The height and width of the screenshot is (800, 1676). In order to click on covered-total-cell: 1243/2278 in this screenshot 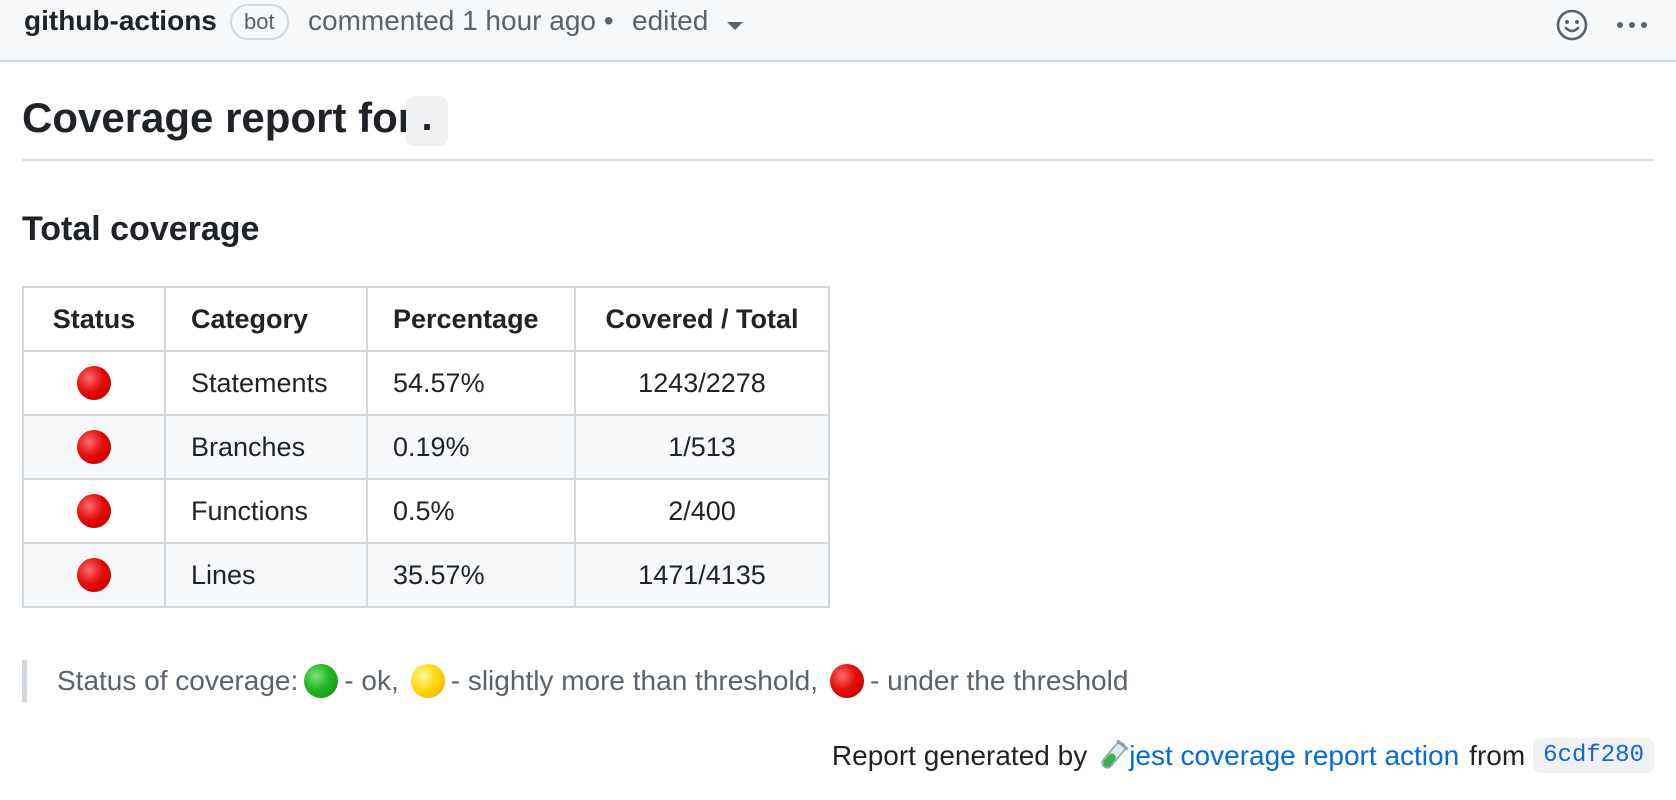, I will do `click(702, 383)`.